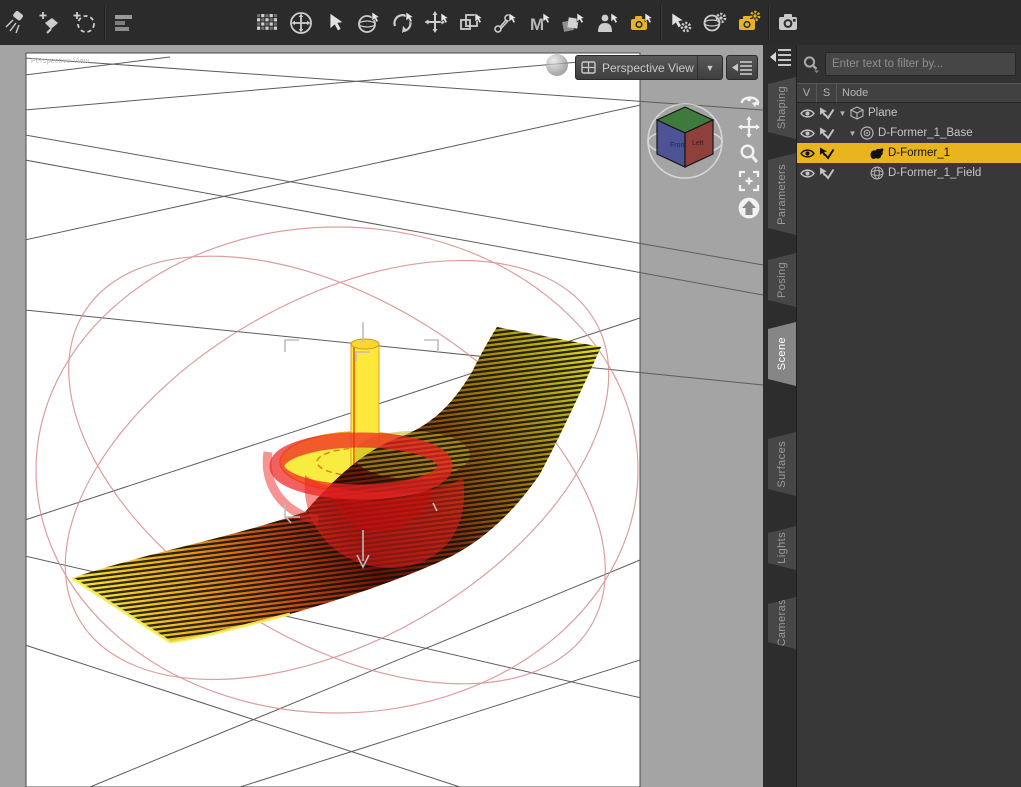  Describe the element at coordinates (749, 23) in the screenshot. I see `toolbar-camera-settings-tool` at that location.